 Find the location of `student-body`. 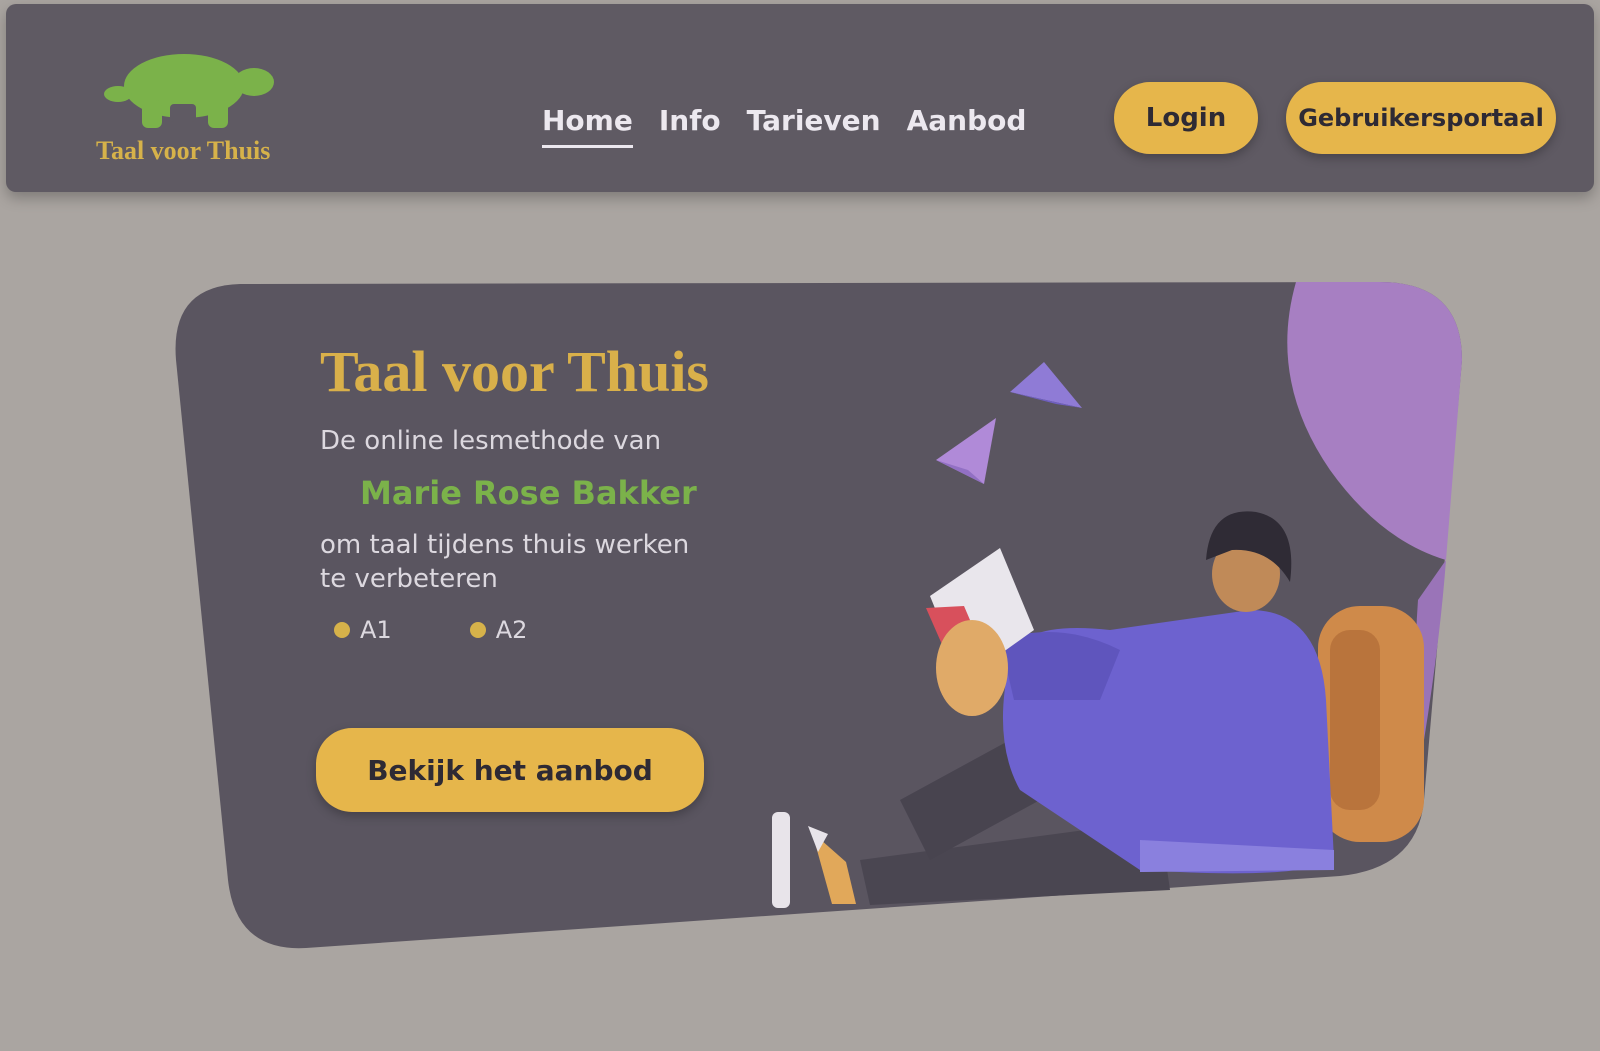

student-body is located at coordinates (1167, 742).